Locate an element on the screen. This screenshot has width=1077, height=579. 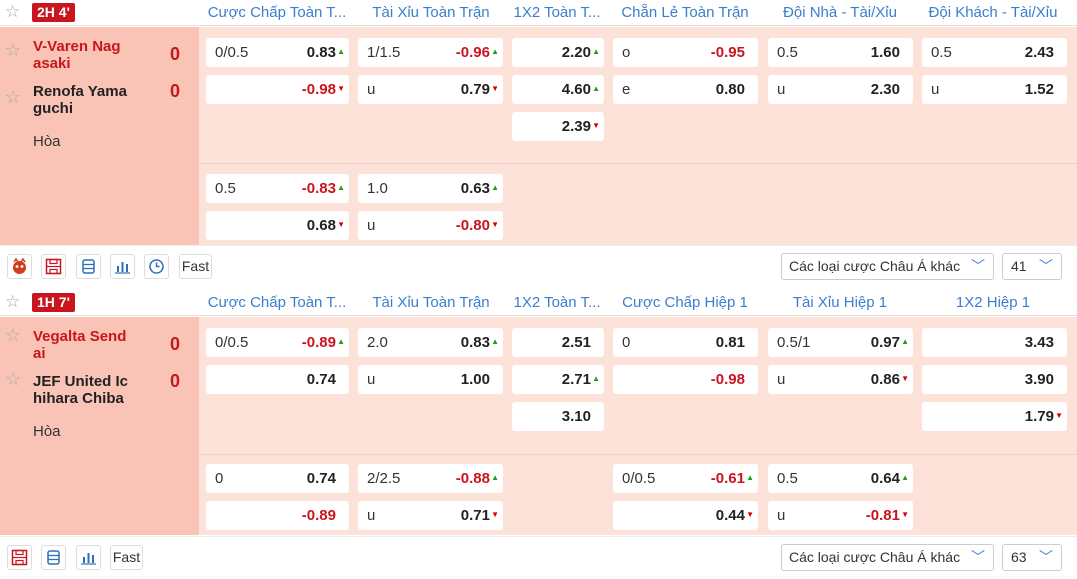
odds-cell: 0 0.81 is located at coordinates (685, 342).